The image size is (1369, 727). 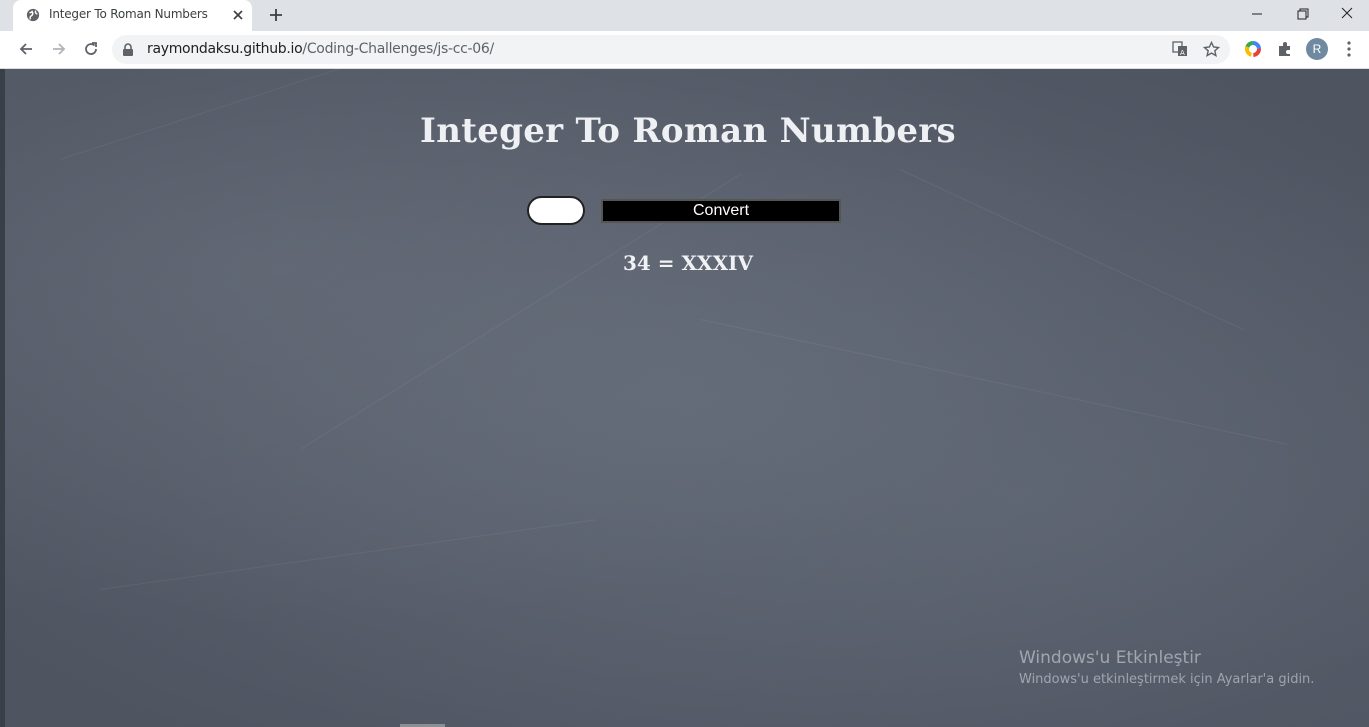 I want to click on restore-button, so click(x=1302, y=14).